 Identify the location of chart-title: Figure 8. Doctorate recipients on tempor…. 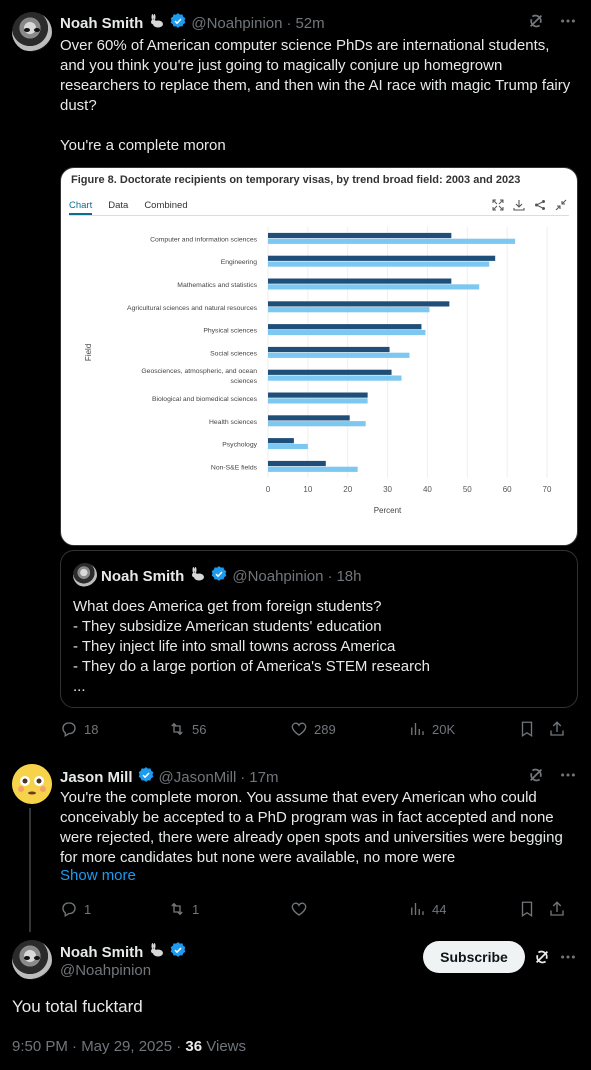
(296, 180).